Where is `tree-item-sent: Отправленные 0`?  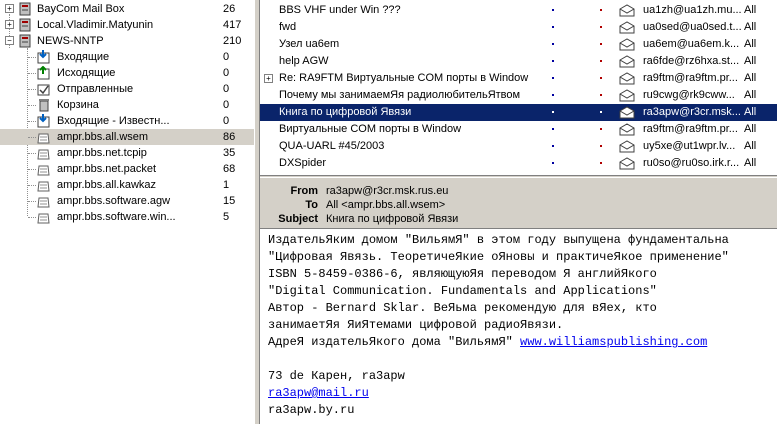 tree-item-sent: Отправленные 0 is located at coordinates (127, 89).